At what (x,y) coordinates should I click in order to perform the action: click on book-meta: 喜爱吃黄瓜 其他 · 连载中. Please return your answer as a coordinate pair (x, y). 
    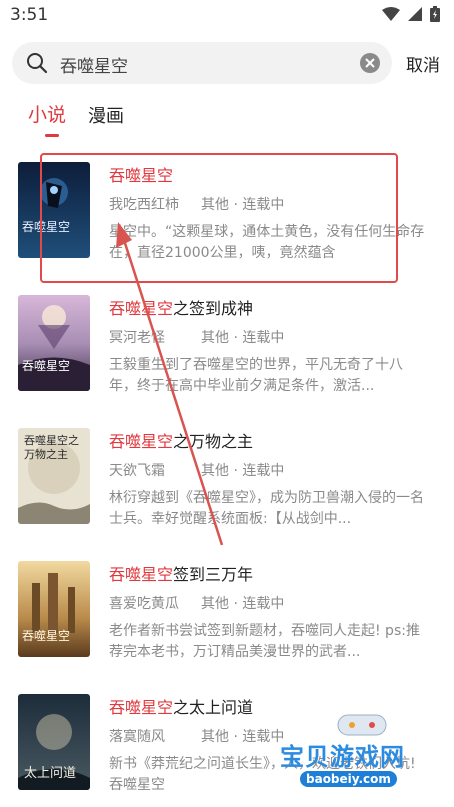
    Looking at the image, I should click on (196, 603).